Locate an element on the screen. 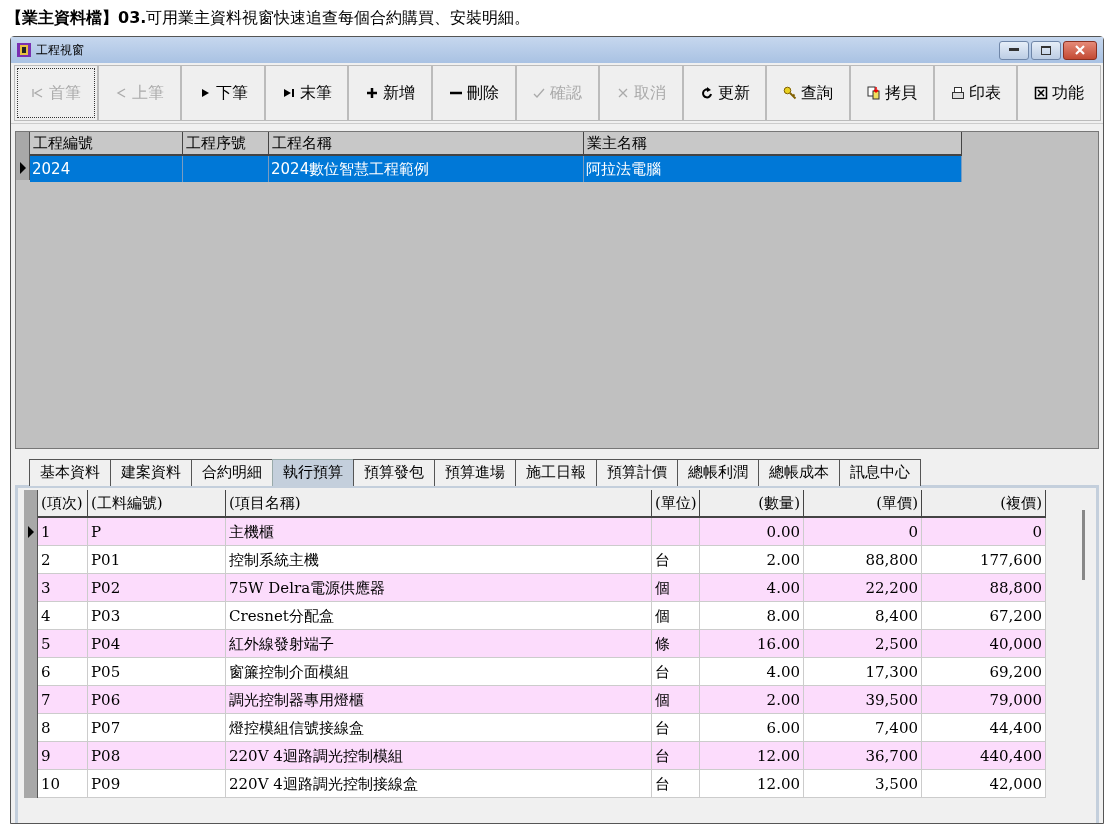  tab: 總帳成本 is located at coordinates (799, 472).